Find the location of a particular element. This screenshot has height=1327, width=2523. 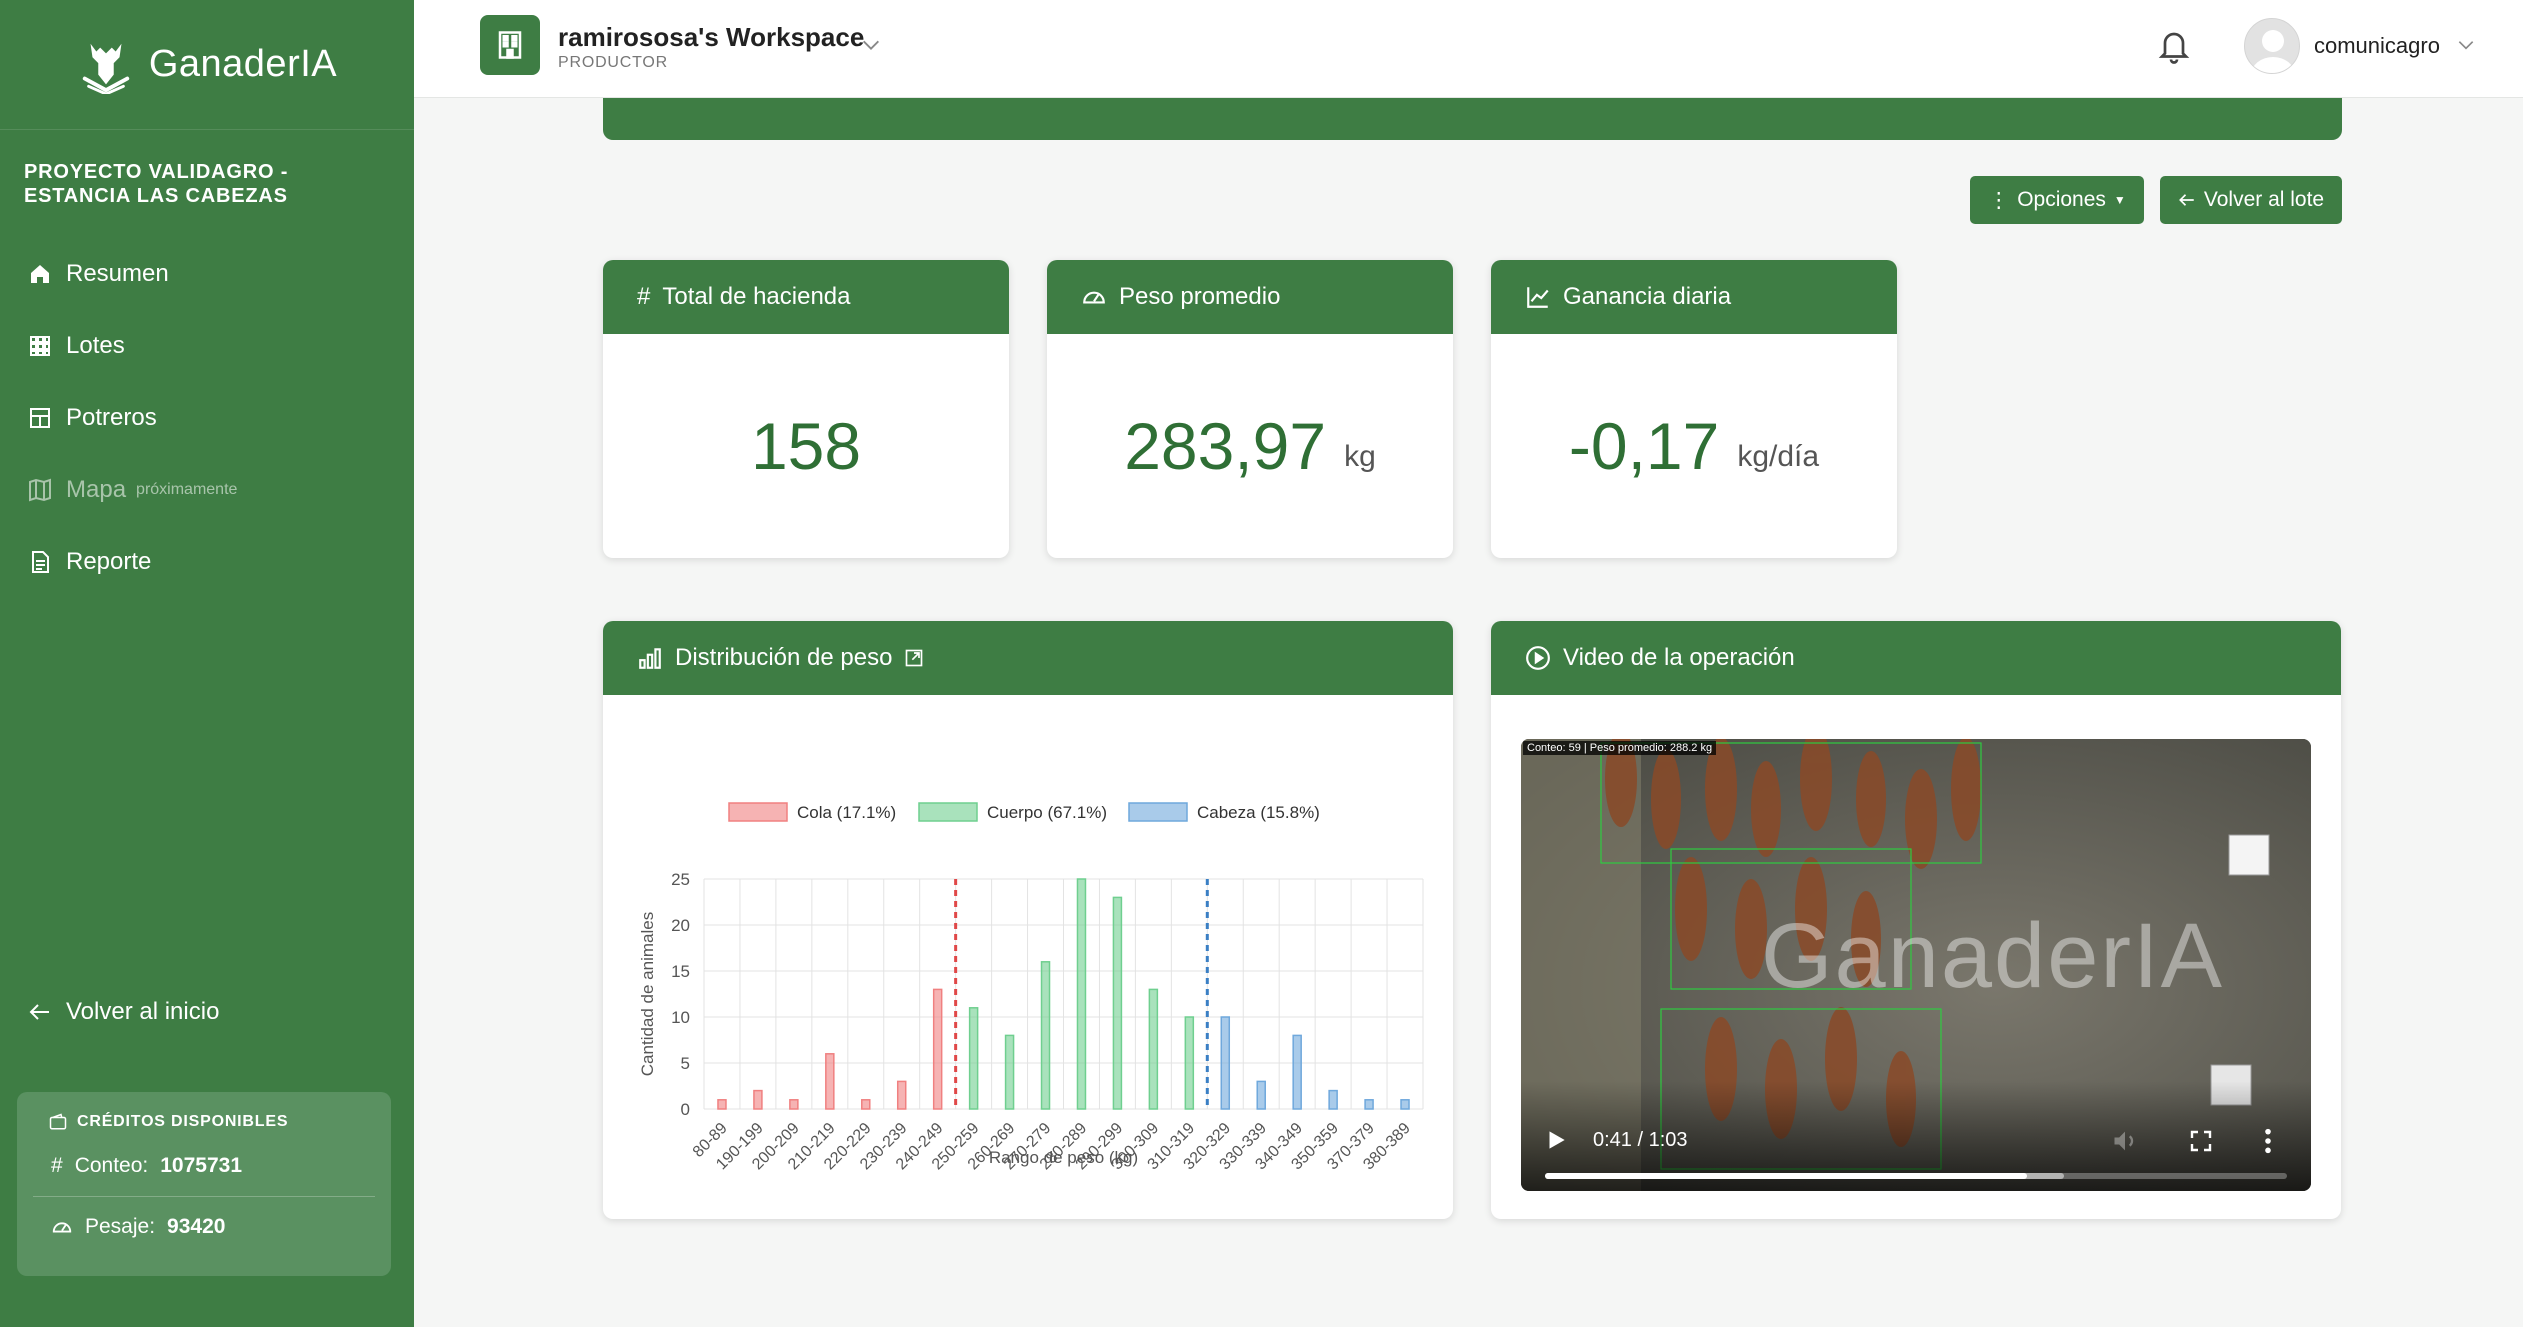

home-icon is located at coordinates (40, 274).